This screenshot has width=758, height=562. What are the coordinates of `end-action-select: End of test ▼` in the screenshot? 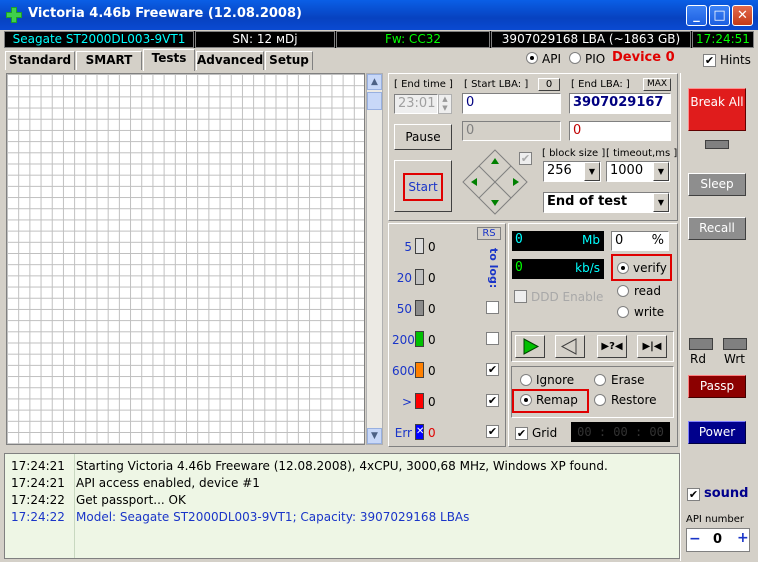 It's located at (606, 202).